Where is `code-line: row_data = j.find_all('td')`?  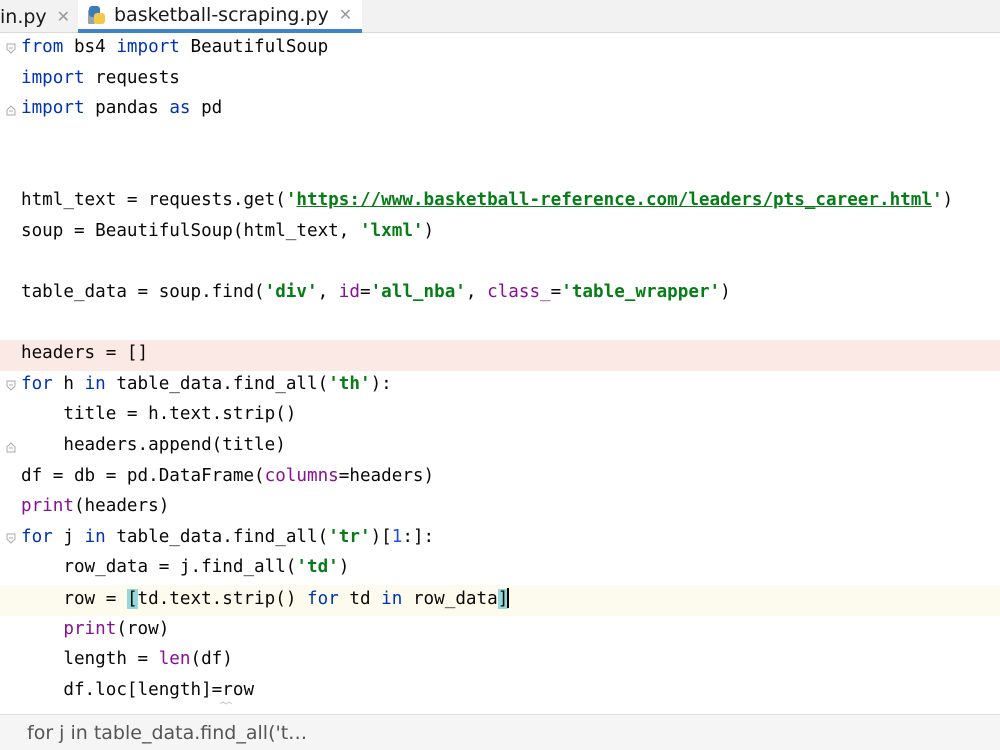 code-line: row_data = j.find_all('td') is located at coordinates (500, 569).